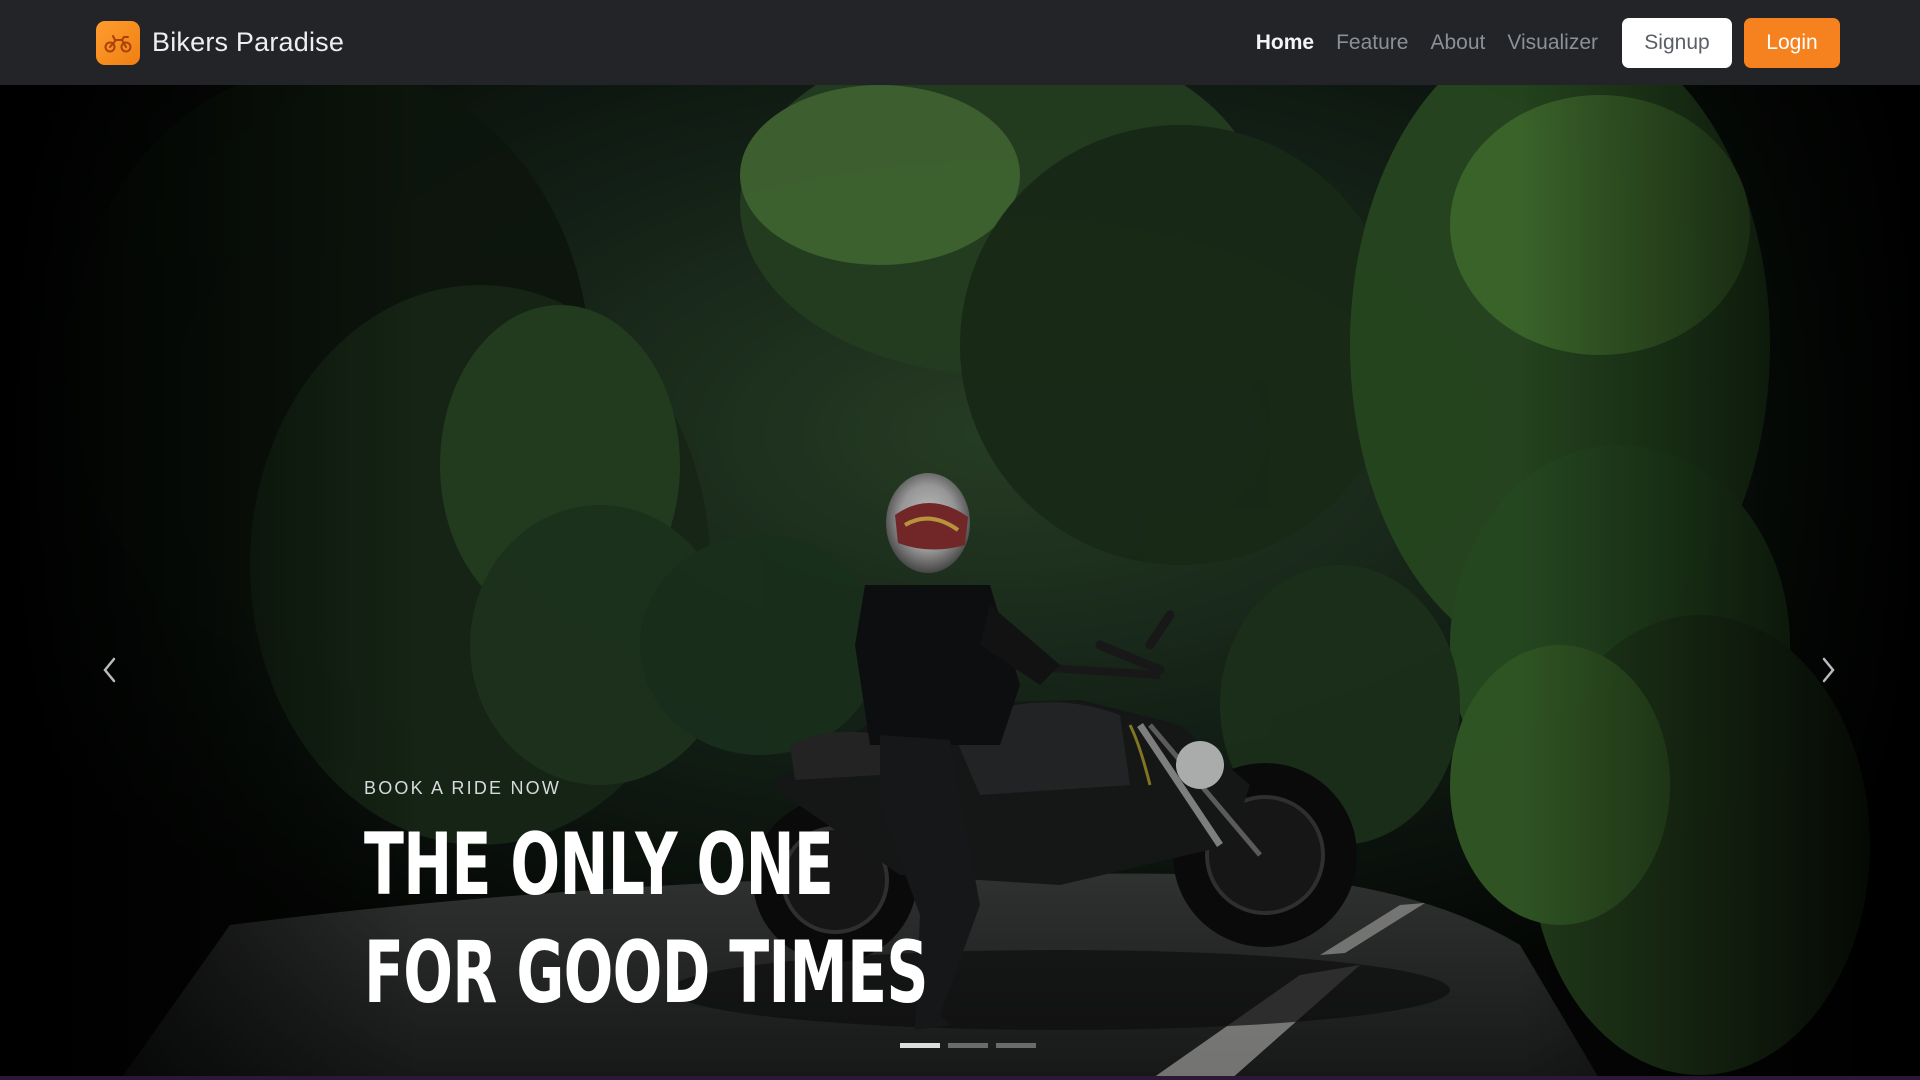  Describe the element at coordinates (1457, 43) in the screenshot. I see `nav-link-about: About` at that location.